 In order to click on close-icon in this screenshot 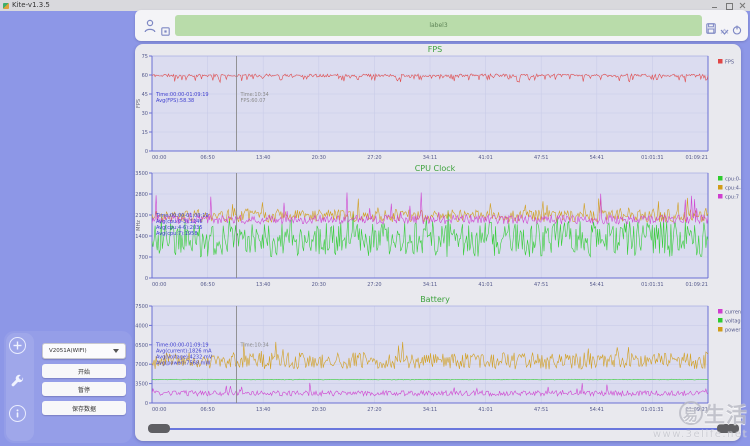, I will do `click(742, 5)`.